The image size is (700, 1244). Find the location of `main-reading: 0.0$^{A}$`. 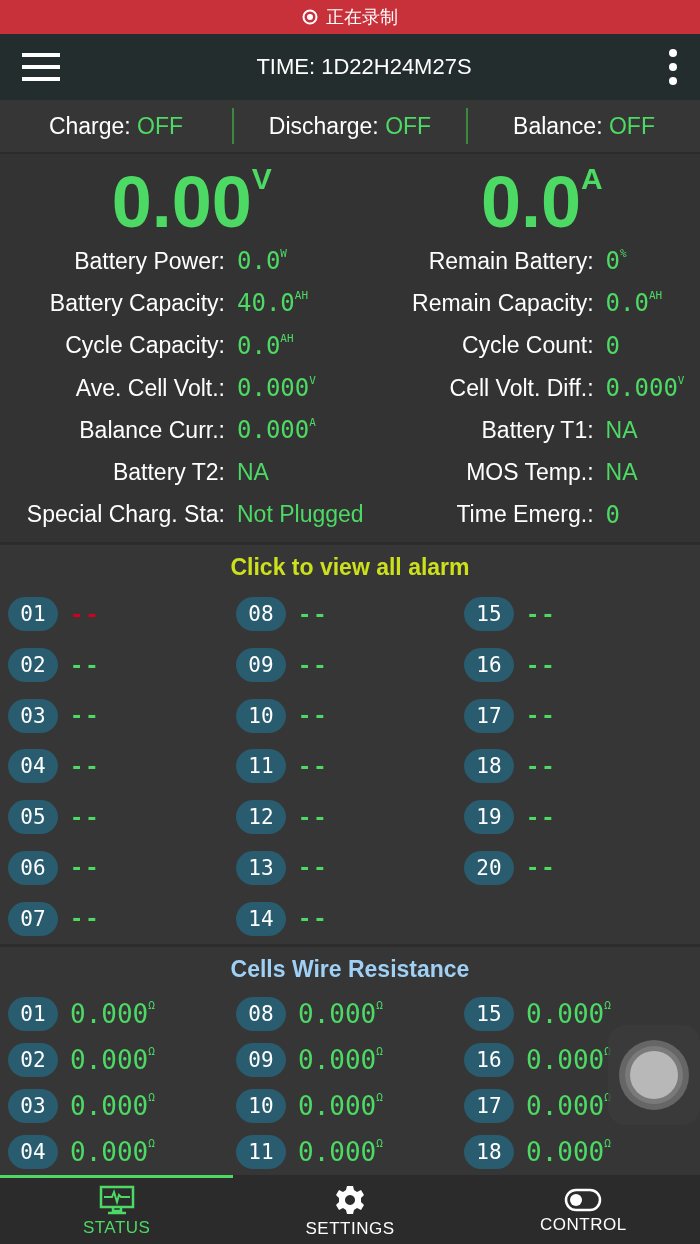

main-reading: 0.0$^{A}$ is located at coordinates (541, 202).